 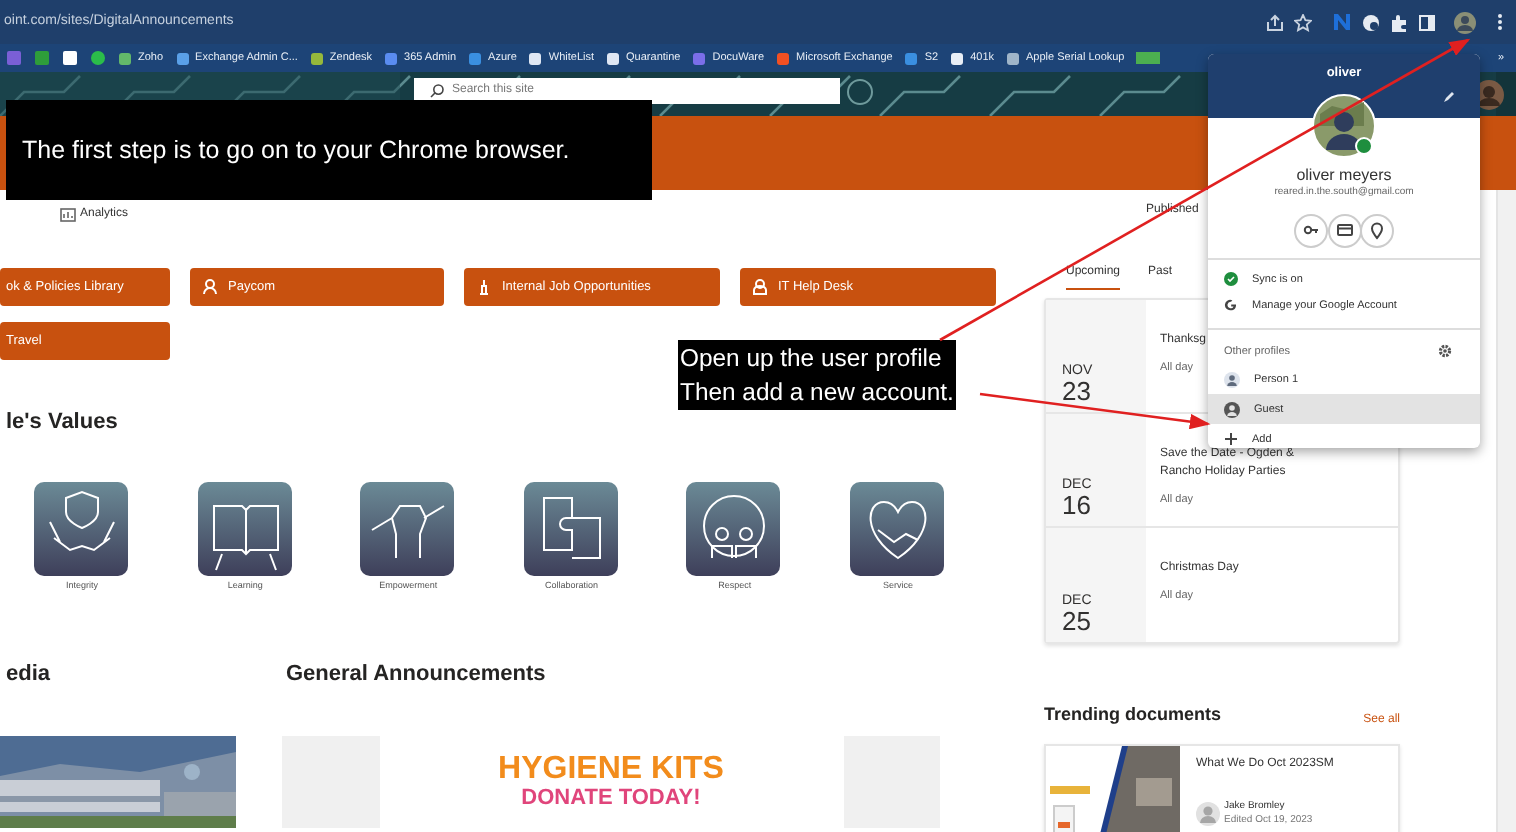 What do you see at coordinates (68, 214) in the screenshot?
I see `chart-icon` at bounding box center [68, 214].